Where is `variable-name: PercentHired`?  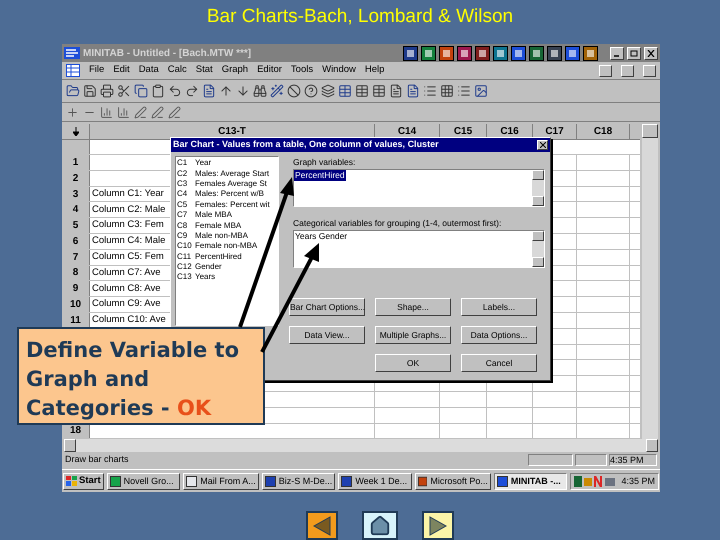 variable-name: PercentHired is located at coordinates (218, 256).